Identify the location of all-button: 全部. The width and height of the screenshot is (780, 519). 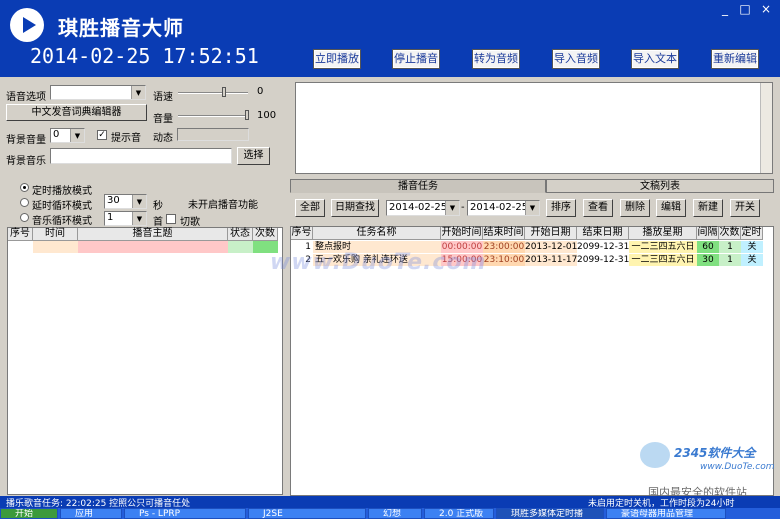
(310, 208).